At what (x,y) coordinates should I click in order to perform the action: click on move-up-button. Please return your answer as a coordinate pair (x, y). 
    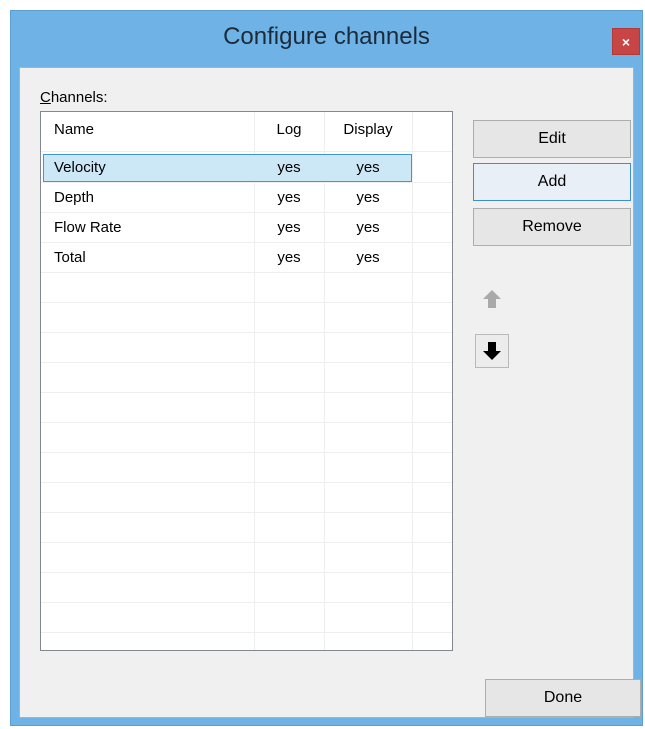
    Looking at the image, I should click on (492, 299).